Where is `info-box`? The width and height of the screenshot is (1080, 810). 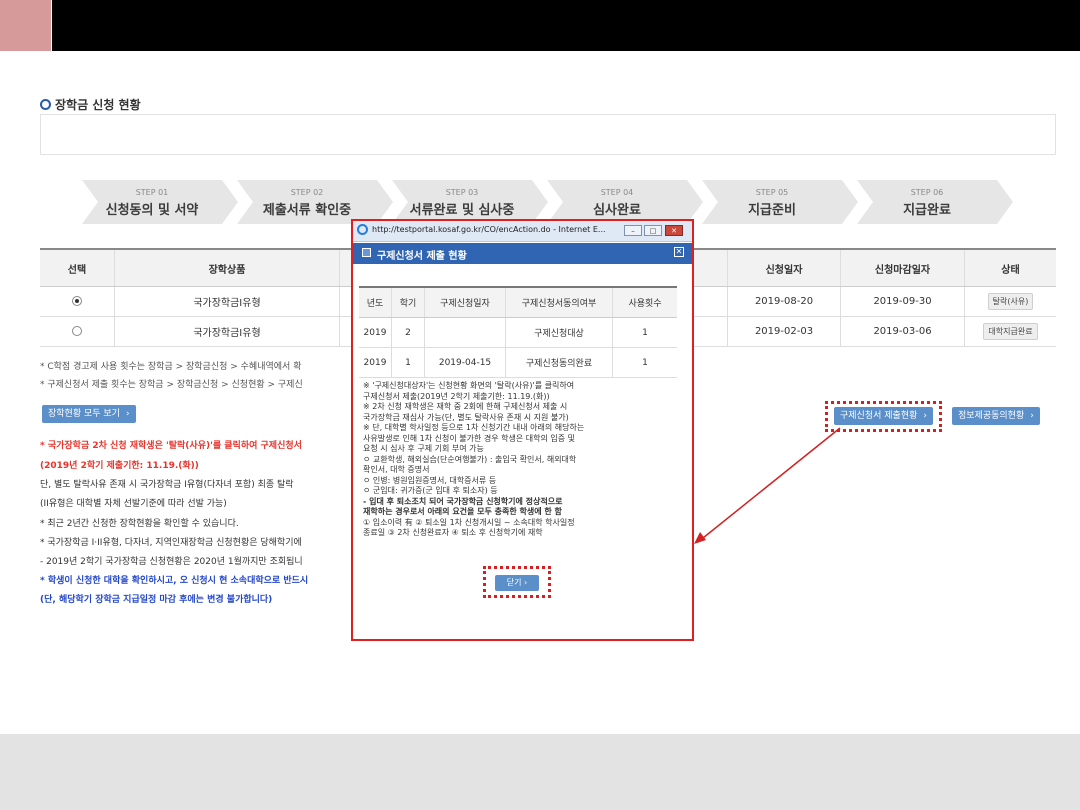 info-box is located at coordinates (548, 134).